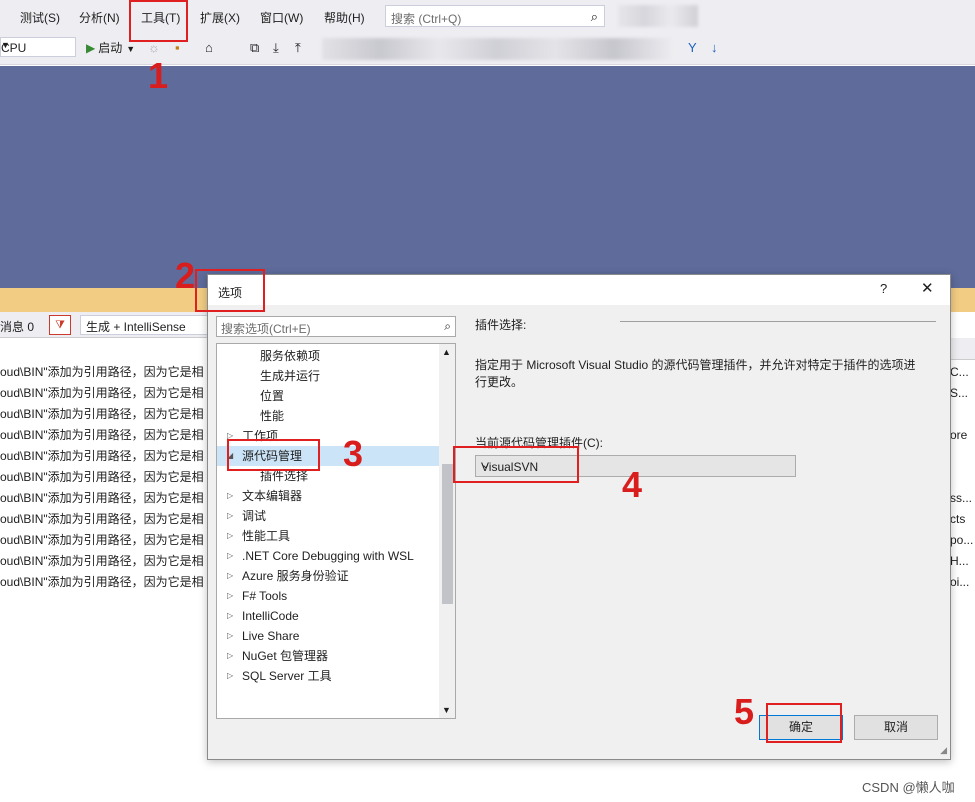 The width and height of the screenshot is (975, 802). I want to click on menu-help: 帮助(H), so click(344, 17).